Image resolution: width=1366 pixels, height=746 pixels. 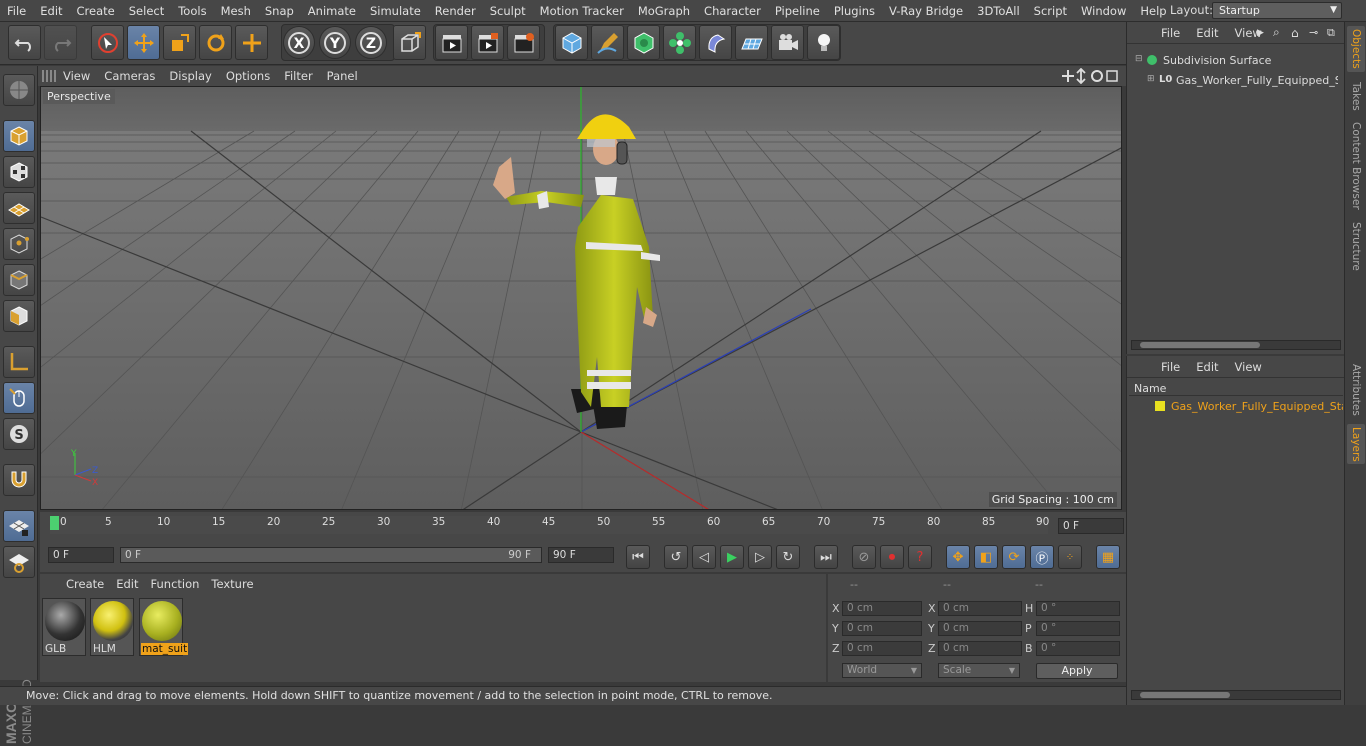 What do you see at coordinates (979, 670) in the screenshot?
I see `size-mode-select: Scale ▼` at bounding box center [979, 670].